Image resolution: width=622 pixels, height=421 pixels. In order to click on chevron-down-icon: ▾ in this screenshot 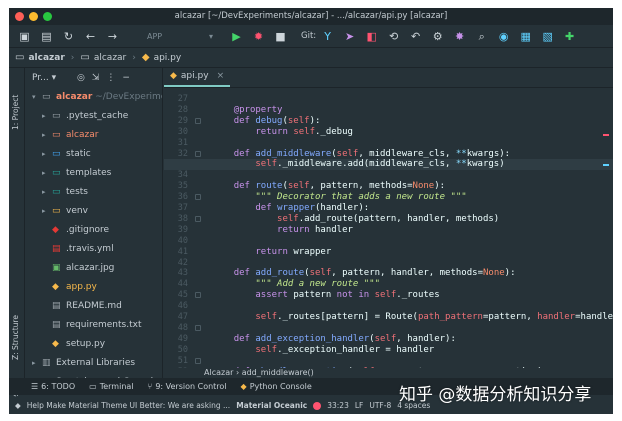, I will do `click(37, 97)`.